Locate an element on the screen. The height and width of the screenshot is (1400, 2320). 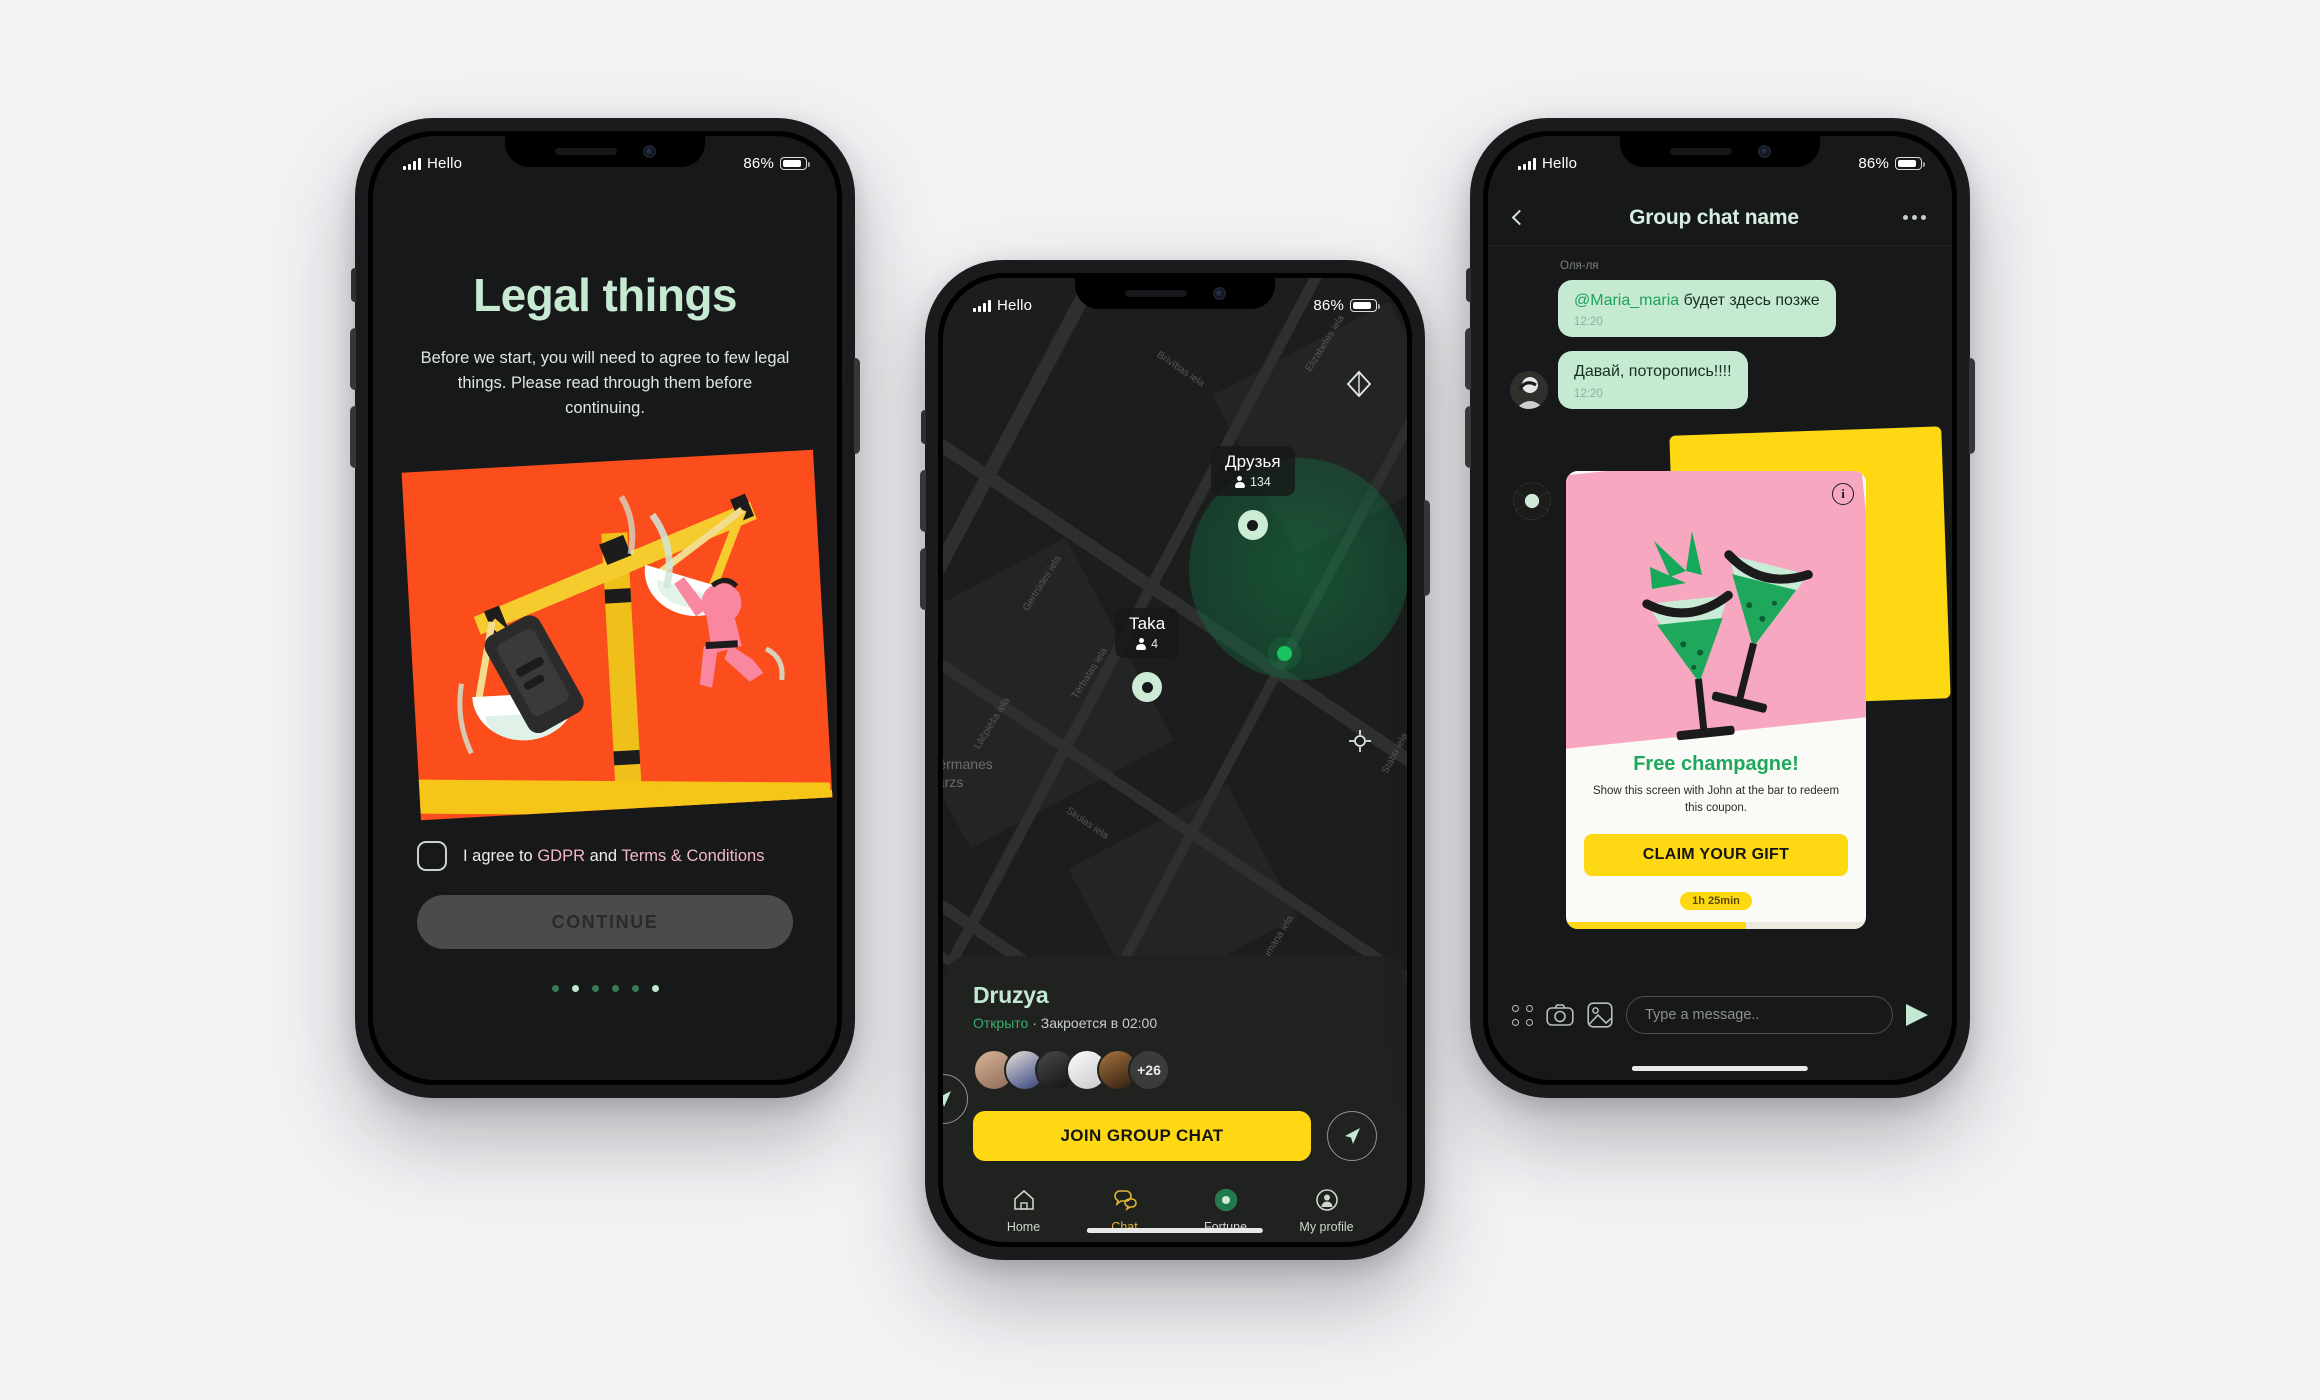
terms-conditions-link: Terms & Conditions is located at coordinates (692, 856).